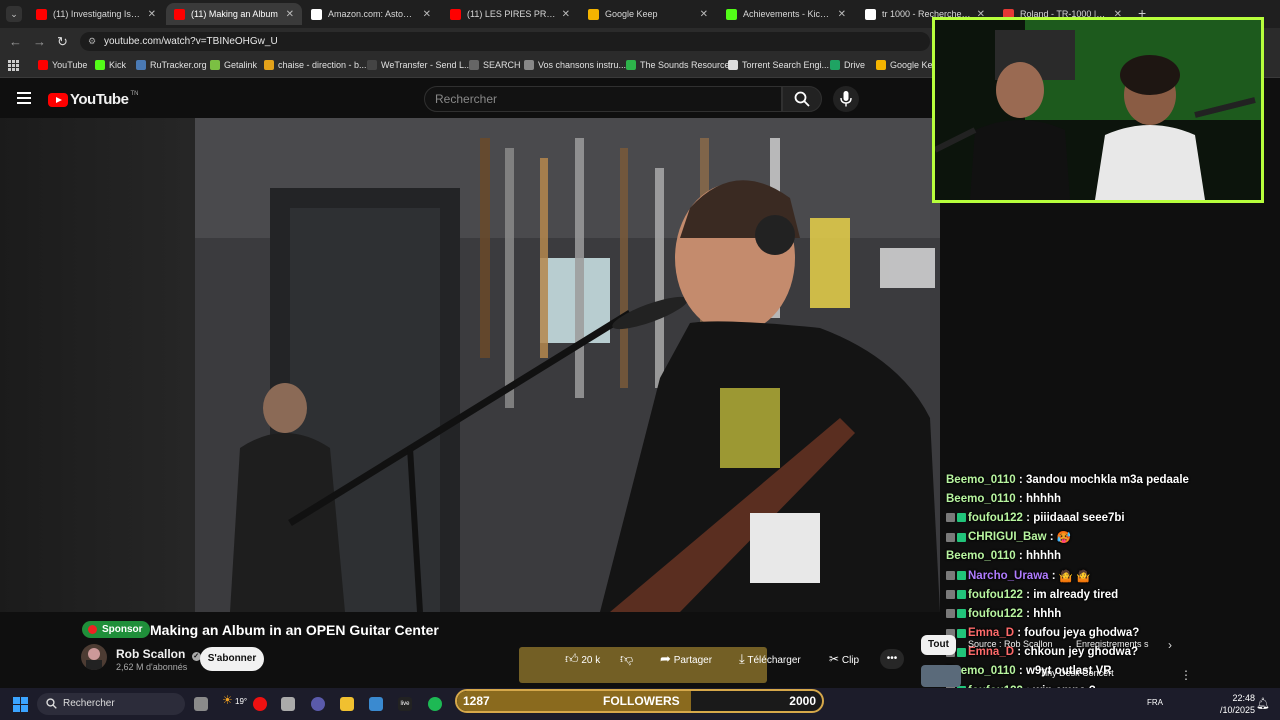 Image resolution: width=1280 pixels, height=720 pixels. I want to click on amazon-icon, so click(316, 14).